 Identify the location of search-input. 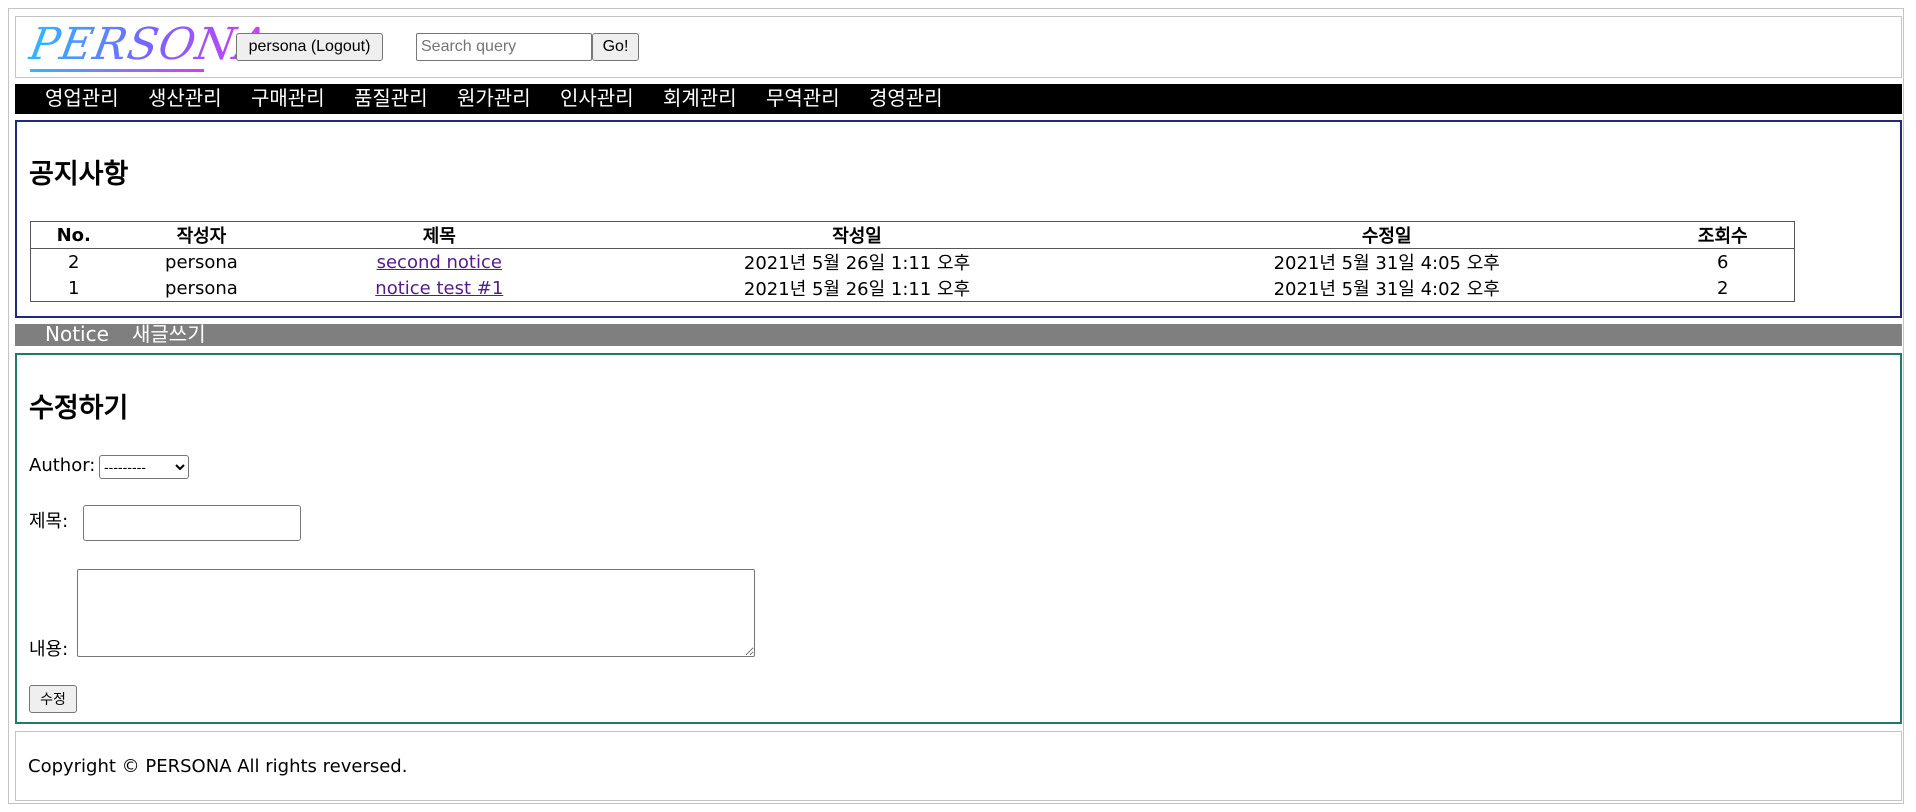
(504, 47).